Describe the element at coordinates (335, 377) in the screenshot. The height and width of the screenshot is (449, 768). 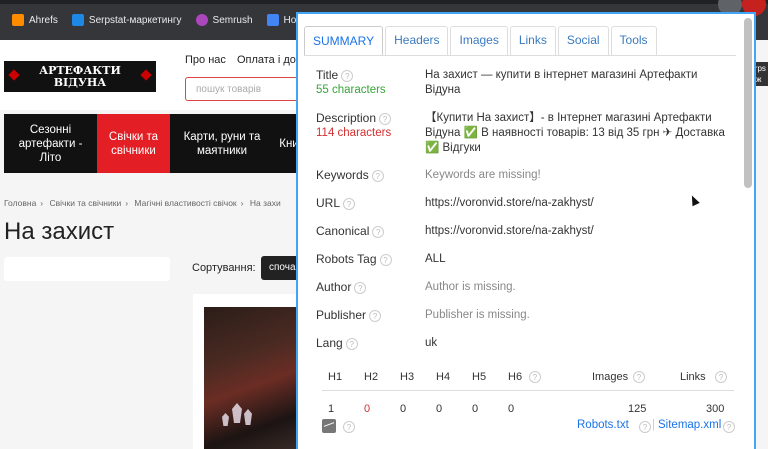
I see `col-h1: H1` at that location.